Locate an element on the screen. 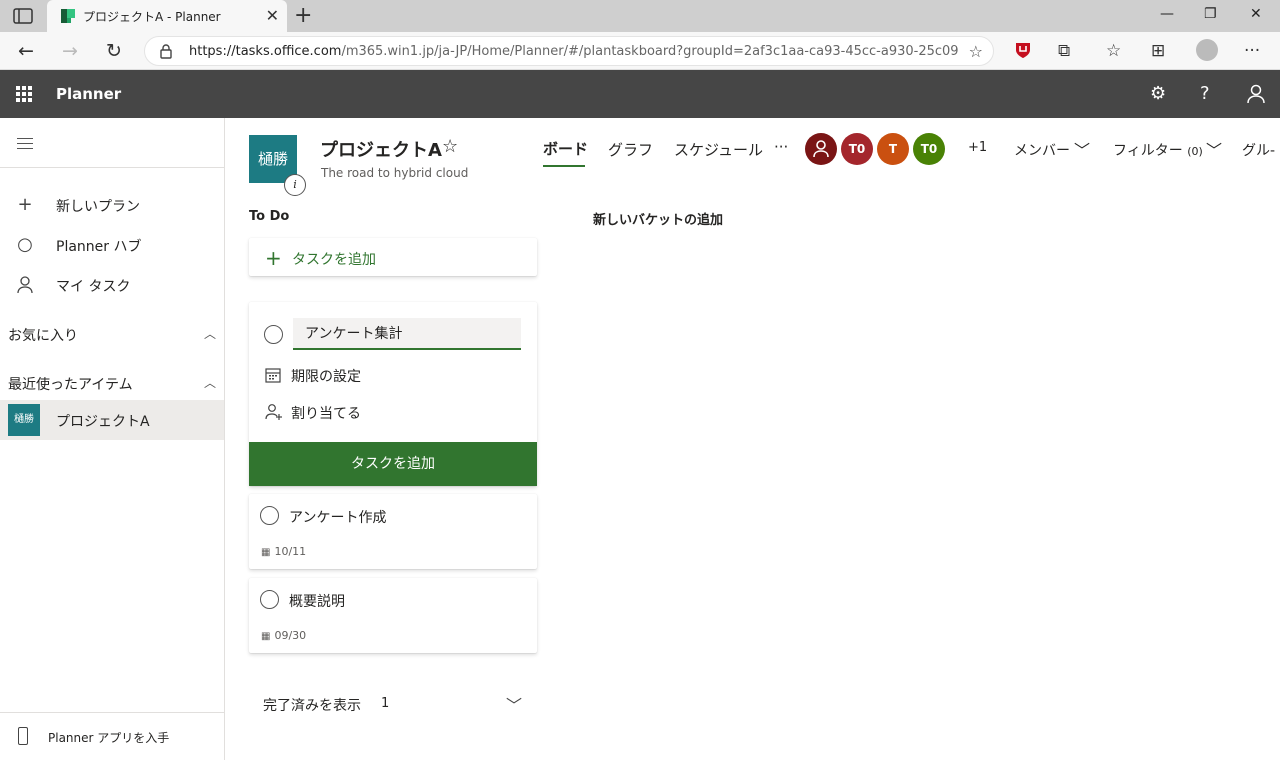 The height and width of the screenshot is (760, 1280). members-dropdown: メンバー is located at coordinates (1042, 150).